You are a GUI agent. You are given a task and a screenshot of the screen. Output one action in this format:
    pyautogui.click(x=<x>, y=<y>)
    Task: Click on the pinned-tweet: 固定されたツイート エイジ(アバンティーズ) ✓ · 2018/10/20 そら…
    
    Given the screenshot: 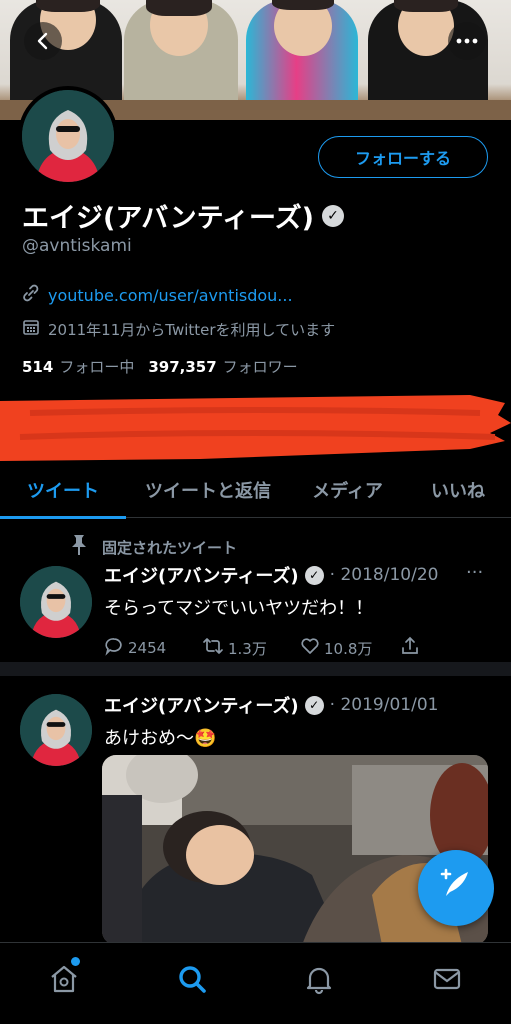 What is the action you would take?
    pyautogui.click(x=255, y=596)
    